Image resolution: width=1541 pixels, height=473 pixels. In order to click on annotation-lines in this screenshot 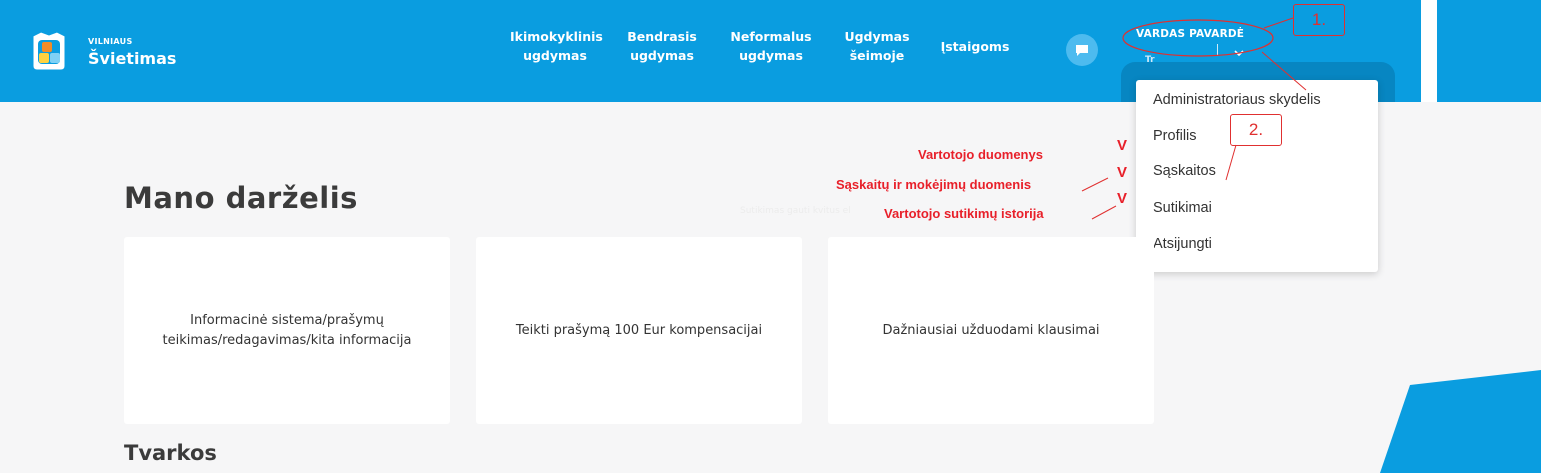, I will do `click(1194, 118)`.